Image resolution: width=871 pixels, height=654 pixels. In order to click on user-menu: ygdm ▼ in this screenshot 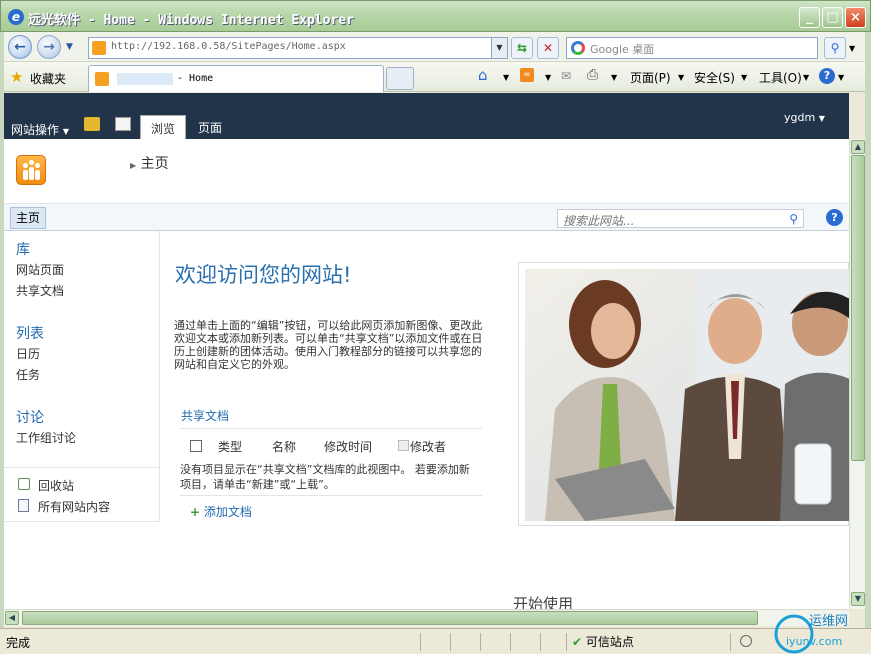, I will do `click(804, 117)`.